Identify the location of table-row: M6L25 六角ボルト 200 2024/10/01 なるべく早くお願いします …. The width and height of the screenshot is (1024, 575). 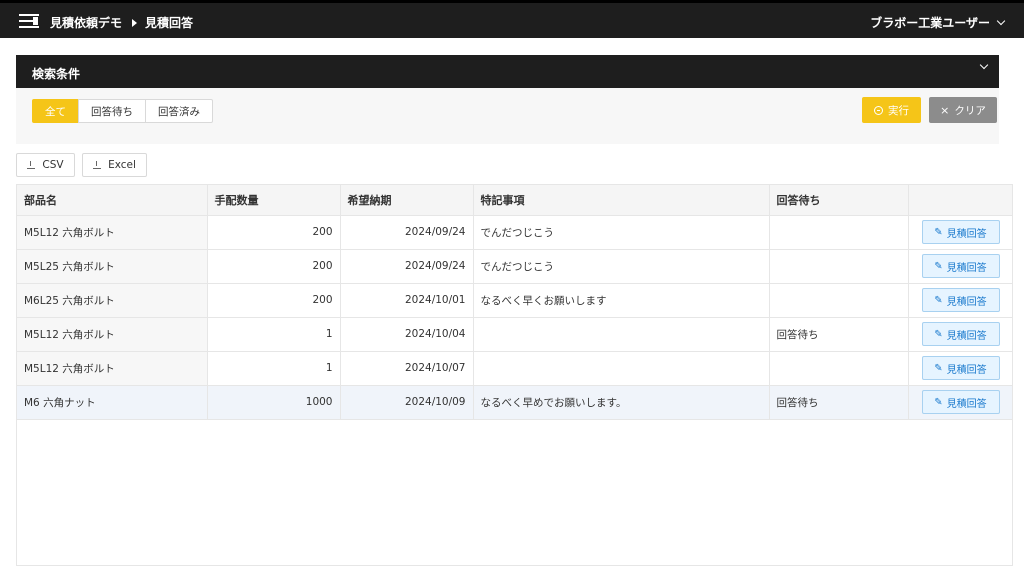
(514, 300).